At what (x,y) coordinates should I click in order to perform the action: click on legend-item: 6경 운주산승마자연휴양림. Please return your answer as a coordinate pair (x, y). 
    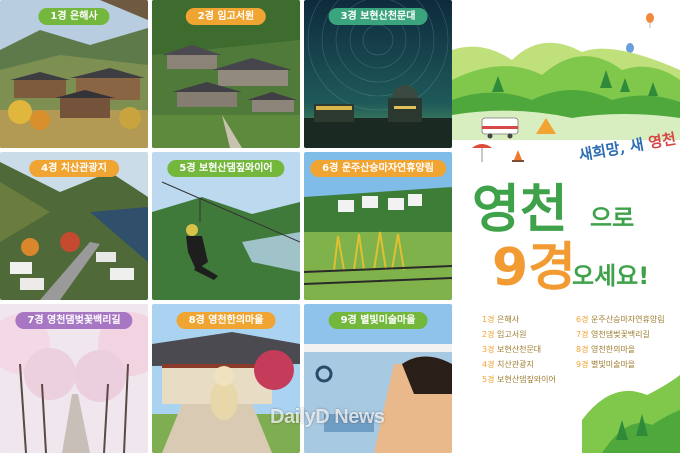
    Looking at the image, I should click on (620, 319).